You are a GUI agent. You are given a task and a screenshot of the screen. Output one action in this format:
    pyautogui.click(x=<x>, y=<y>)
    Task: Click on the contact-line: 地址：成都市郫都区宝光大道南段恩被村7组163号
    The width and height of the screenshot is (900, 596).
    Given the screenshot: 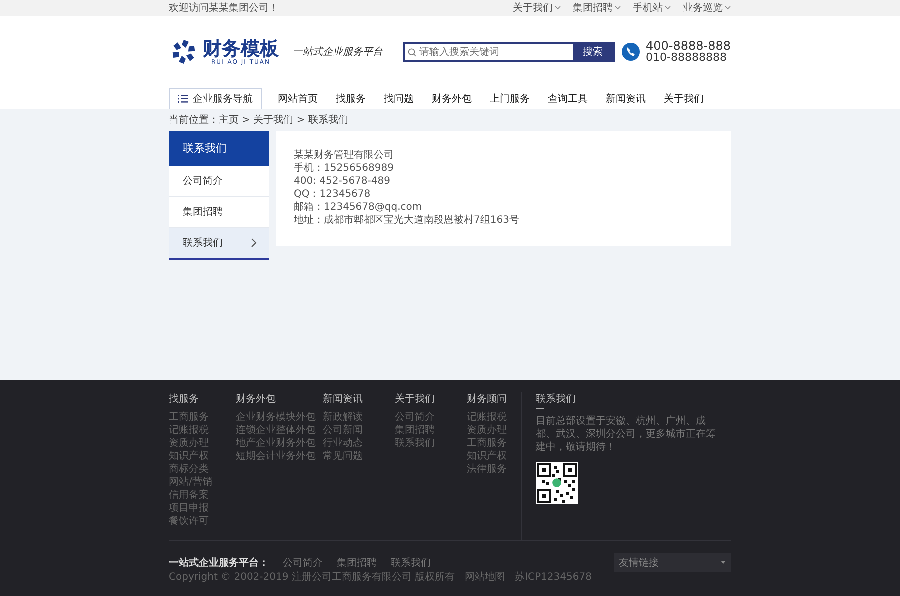 What is the action you would take?
    pyautogui.click(x=407, y=221)
    